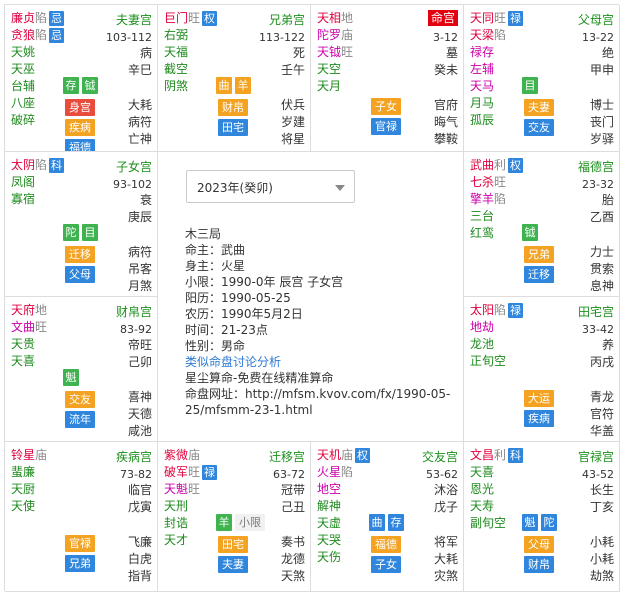 This screenshot has height=596, width=624. Describe the element at coordinates (23, 455) in the screenshot. I see `star-name: 铃星` at that location.